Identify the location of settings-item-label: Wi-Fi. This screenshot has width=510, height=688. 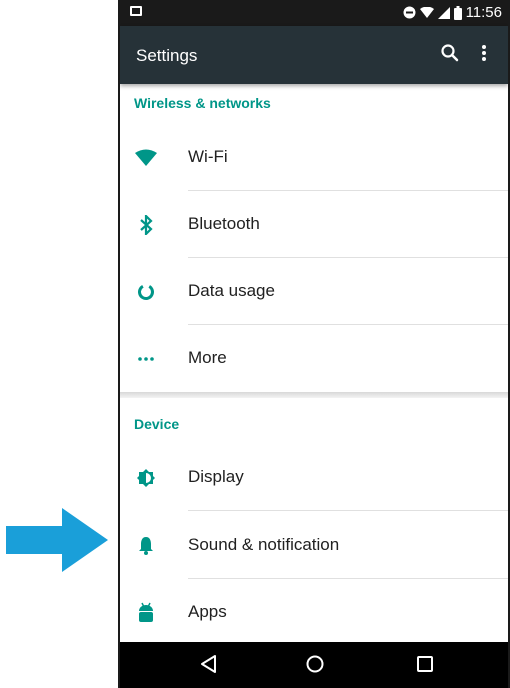
(208, 156).